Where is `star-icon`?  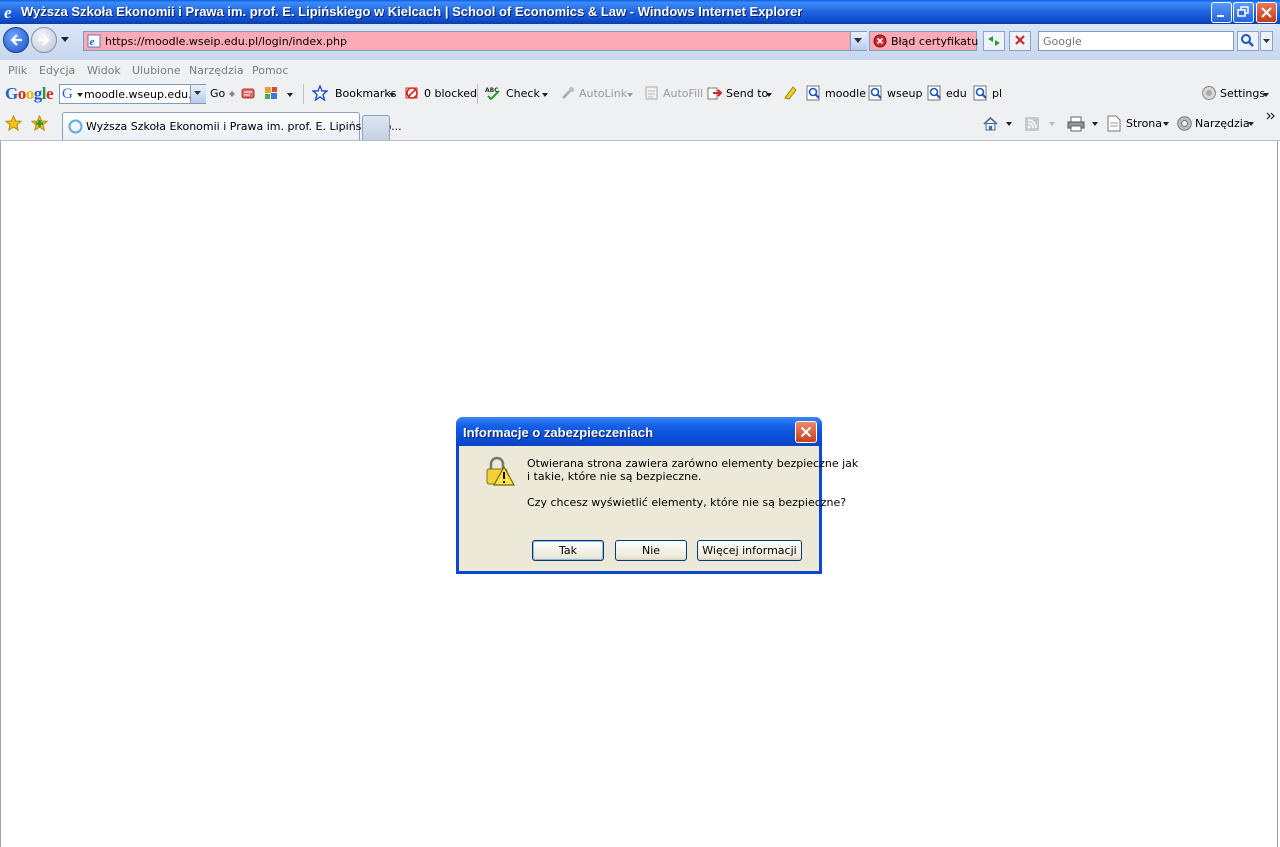
star-icon is located at coordinates (320, 93).